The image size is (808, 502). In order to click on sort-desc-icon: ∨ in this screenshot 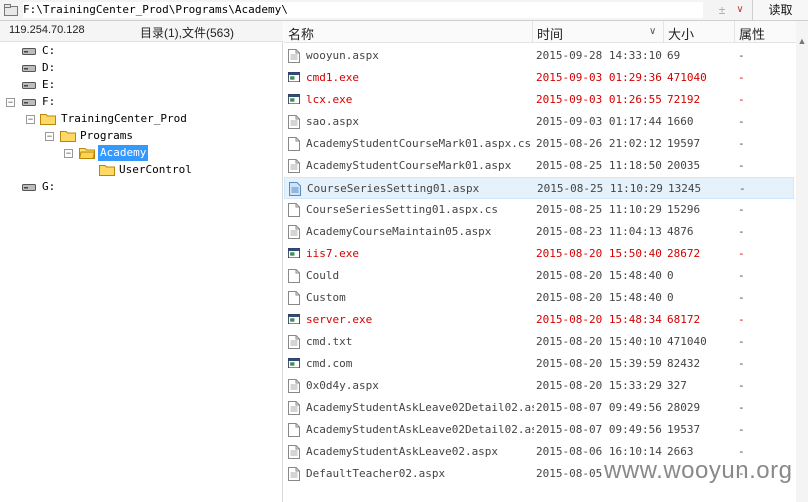, I will do `click(653, 31)`.